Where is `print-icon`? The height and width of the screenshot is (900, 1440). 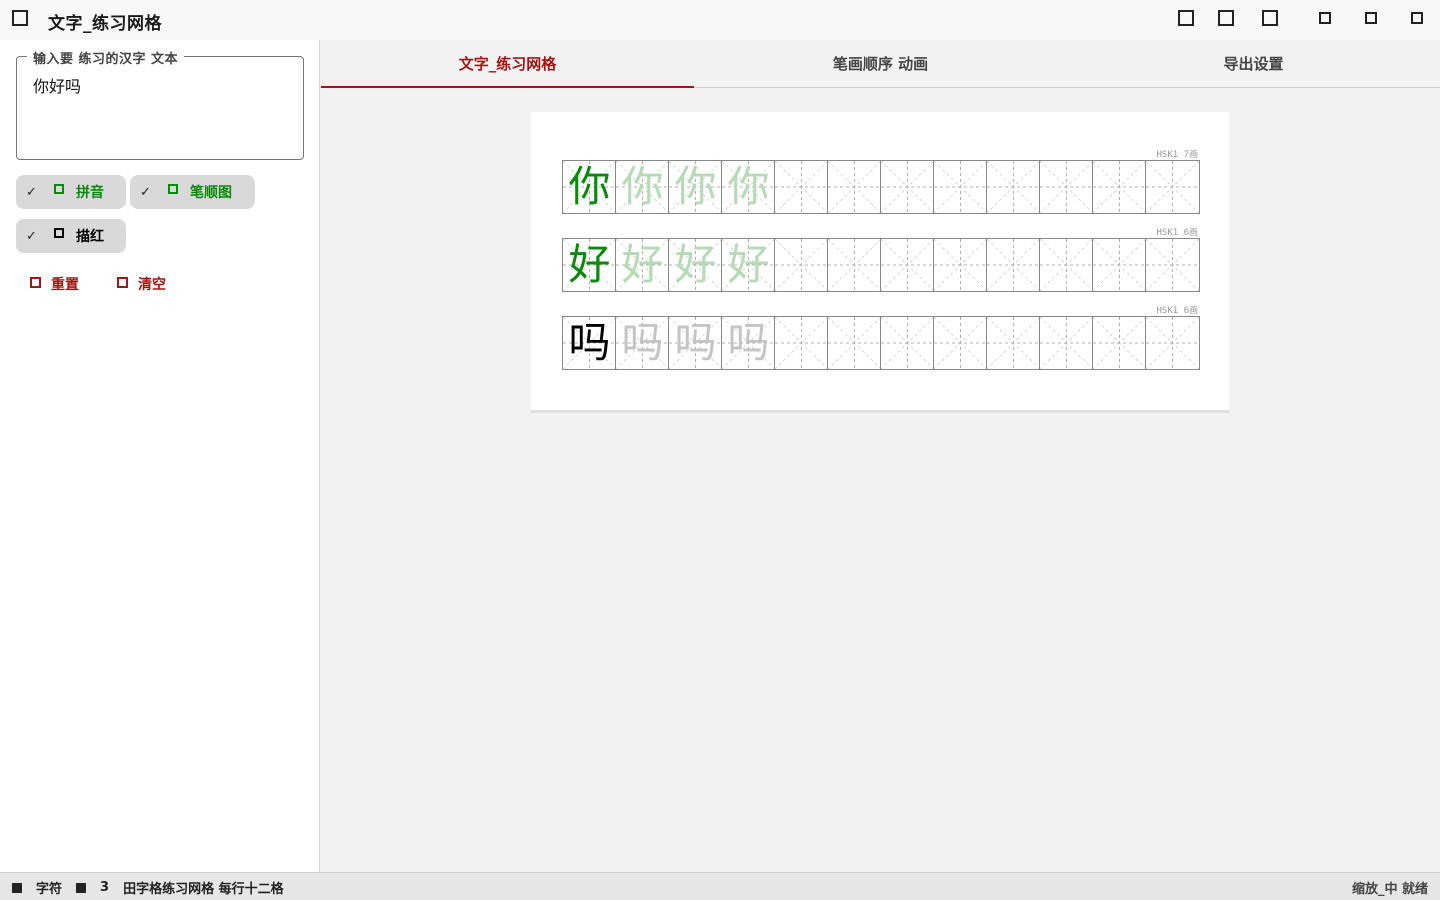
print-icon is located at coordinates (1270, 18).